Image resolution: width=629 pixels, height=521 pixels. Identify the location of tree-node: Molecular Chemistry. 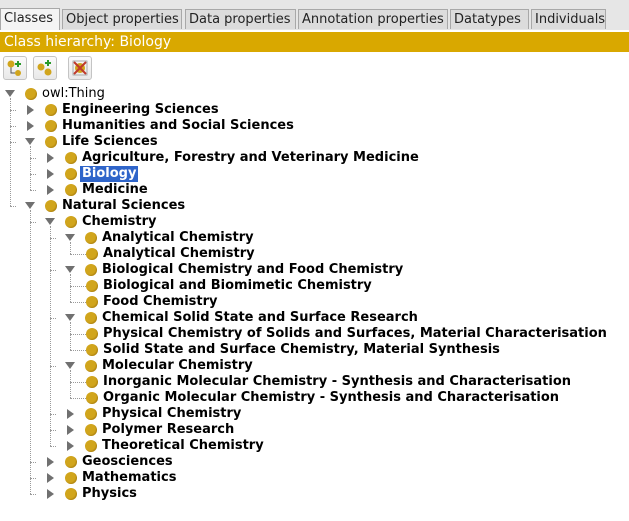
(314, 366).